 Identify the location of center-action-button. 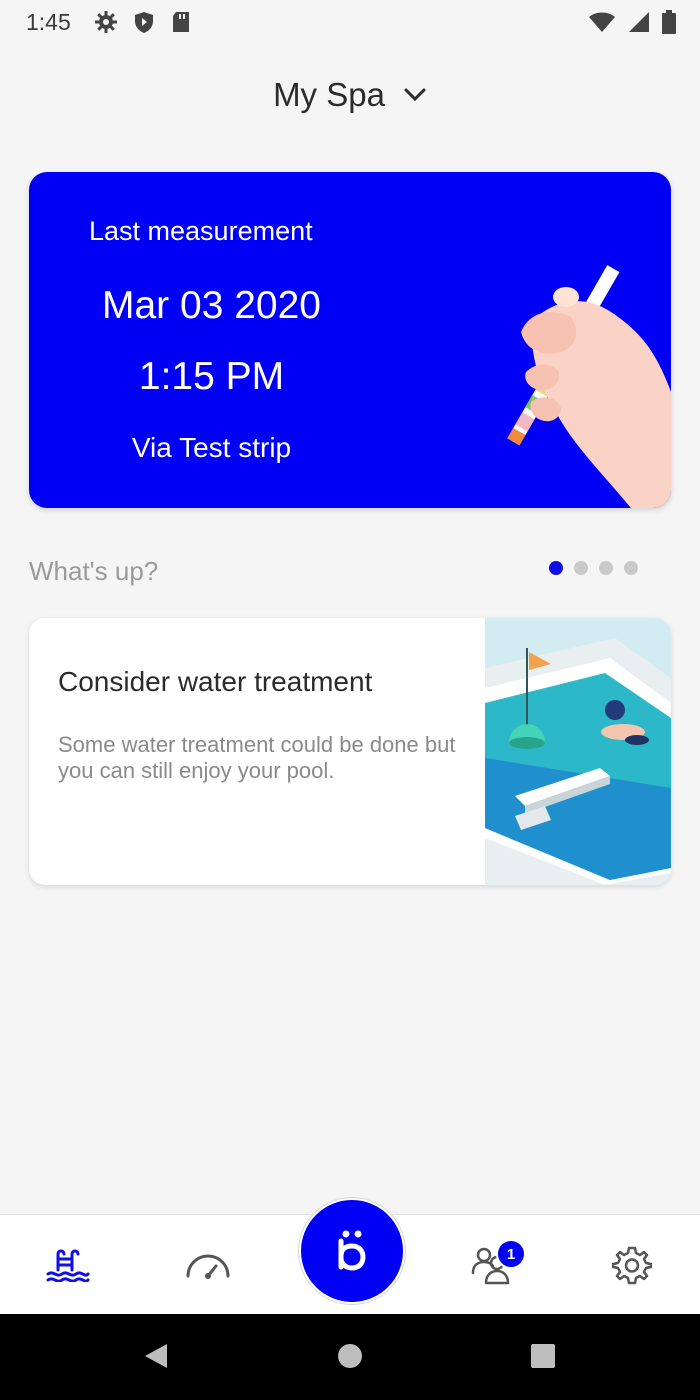
(352, 1251).